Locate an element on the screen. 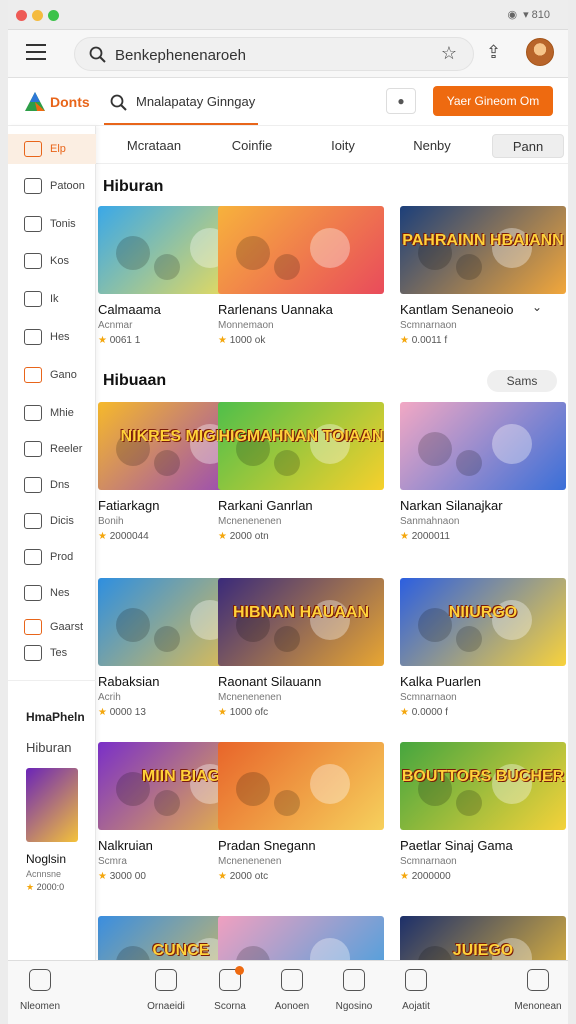 The image size is (576, 1024). sidebar-item-label: Tes is located at coordinates (59, 653).